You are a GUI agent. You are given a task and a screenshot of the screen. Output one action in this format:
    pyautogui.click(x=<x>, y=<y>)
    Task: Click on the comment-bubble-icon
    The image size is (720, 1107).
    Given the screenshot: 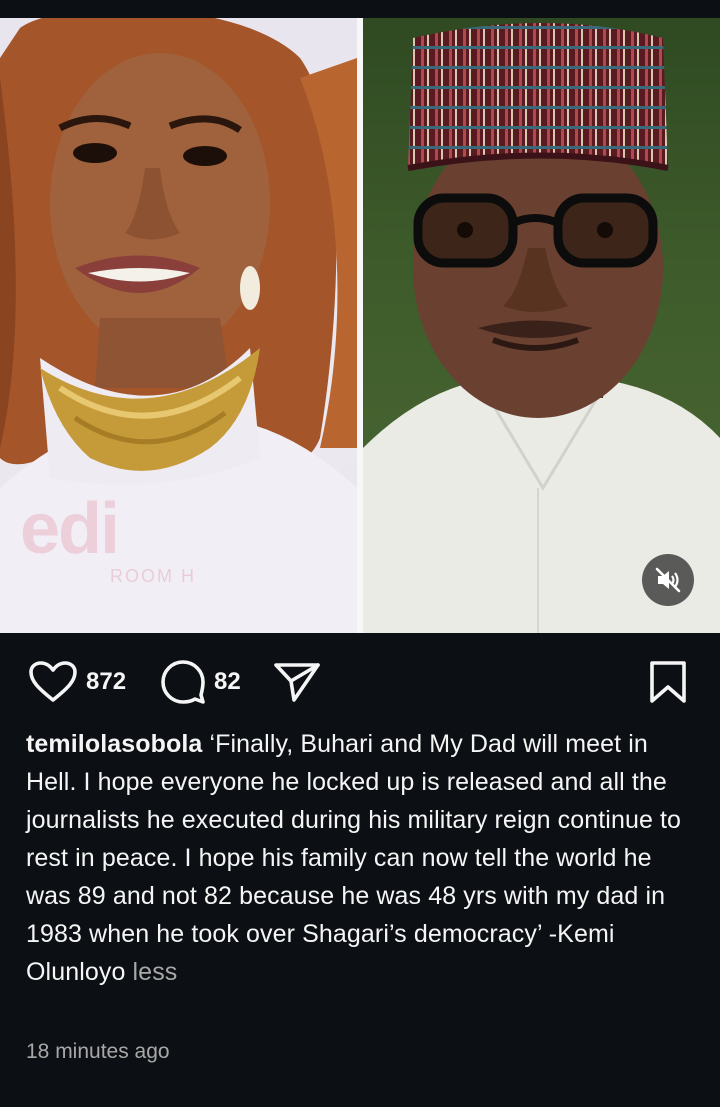 What is the action you would take?
    pyautogui.click(x=183, y=682)
    